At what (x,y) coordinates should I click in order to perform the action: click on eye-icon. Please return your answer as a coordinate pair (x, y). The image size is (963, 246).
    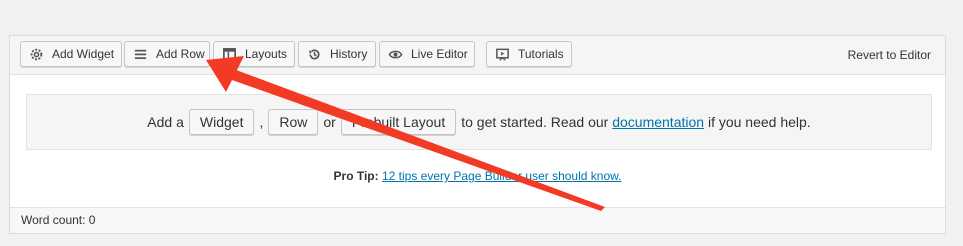
    Looking at the image, I should click on (395, 54).